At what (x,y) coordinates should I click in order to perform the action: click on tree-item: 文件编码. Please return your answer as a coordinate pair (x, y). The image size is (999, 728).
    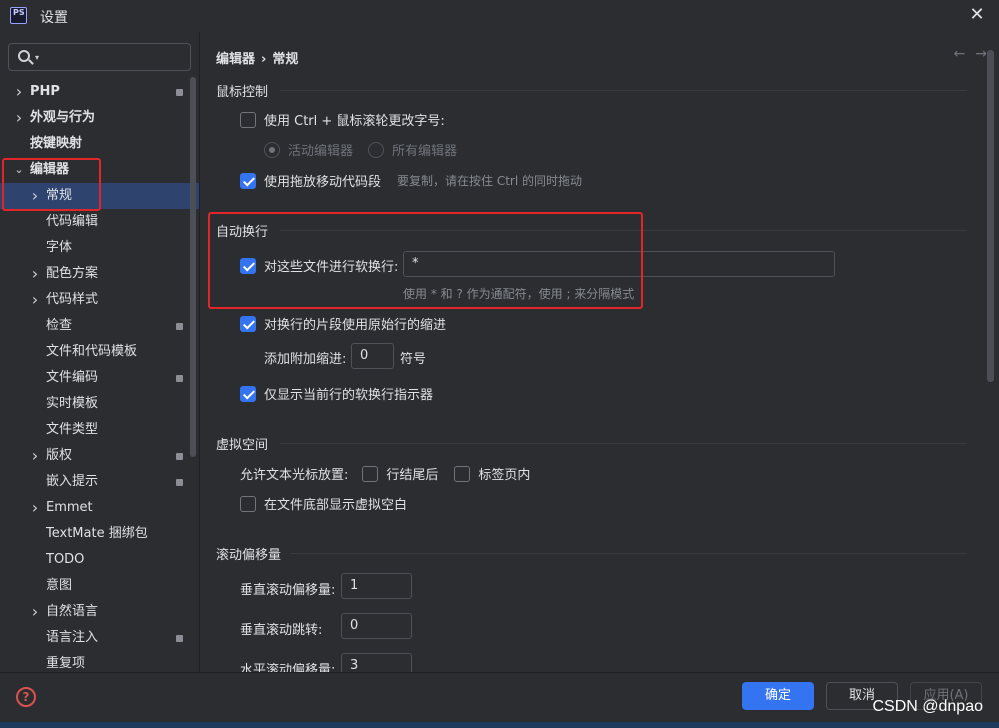
    Looking at the image, I should click on (99, 378).